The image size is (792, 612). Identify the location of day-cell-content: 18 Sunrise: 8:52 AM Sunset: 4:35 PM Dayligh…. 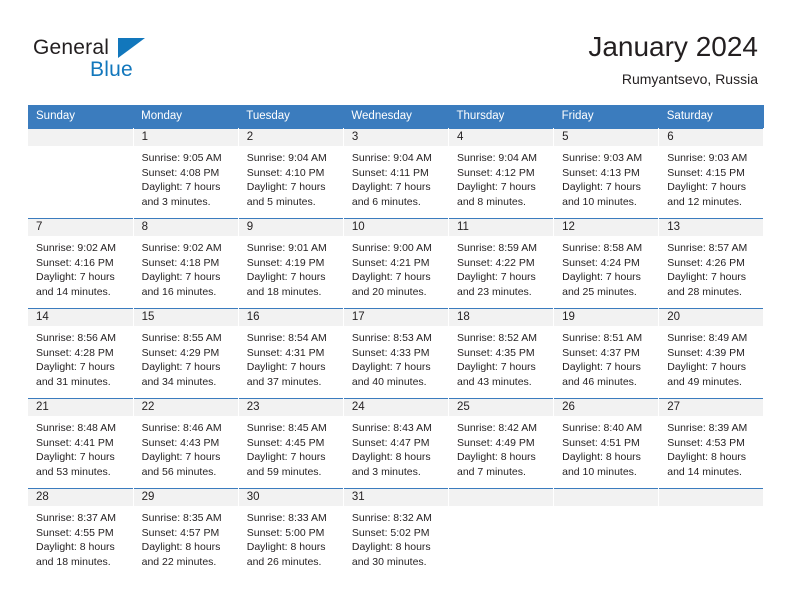
(501, 353).